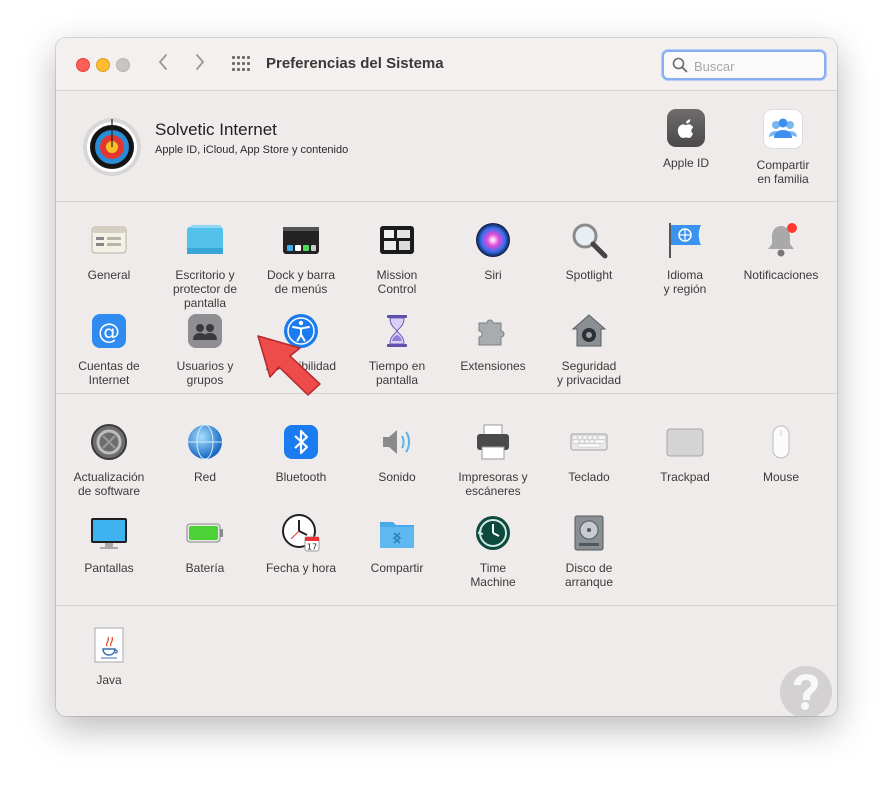  I want to click on family-sharing-pane: Compartir en familia, so click(783, 147).